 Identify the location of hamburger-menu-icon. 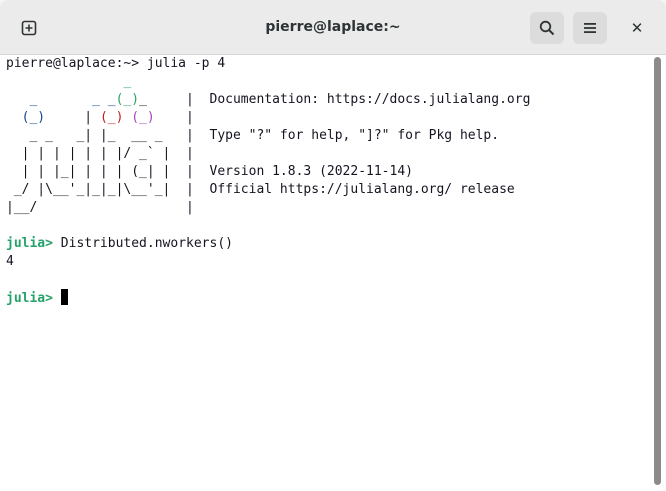
(590, 28).